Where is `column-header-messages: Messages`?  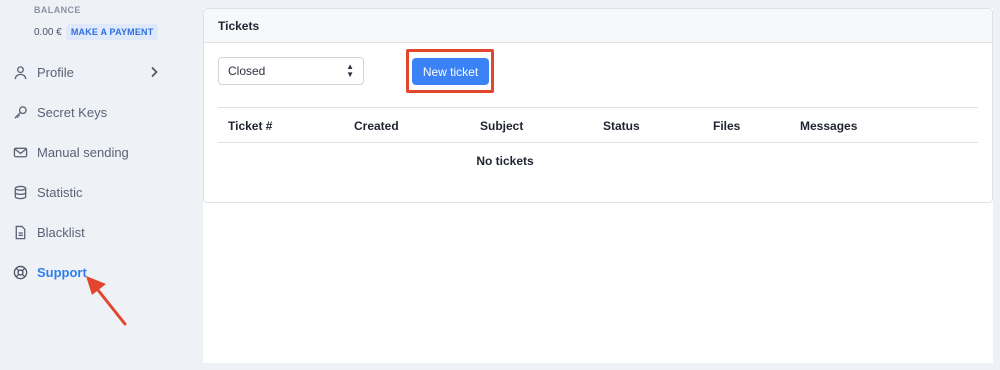 column-header-messages: Messages is located at coordinates (828, 126).